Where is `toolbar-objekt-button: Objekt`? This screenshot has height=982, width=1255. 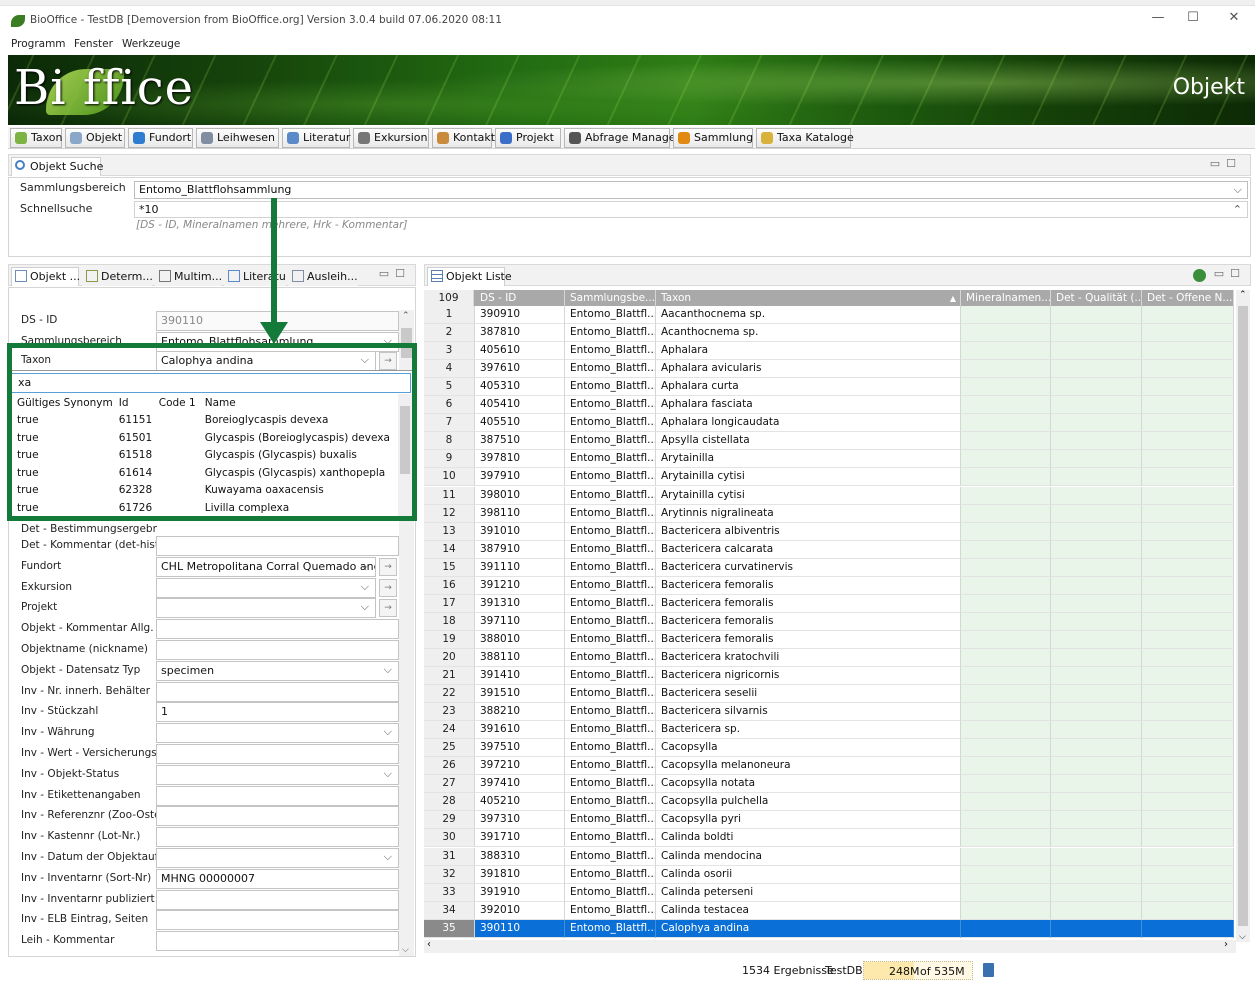
toolbar-objekt-button: Objekt is located at coordinates (95, 138).